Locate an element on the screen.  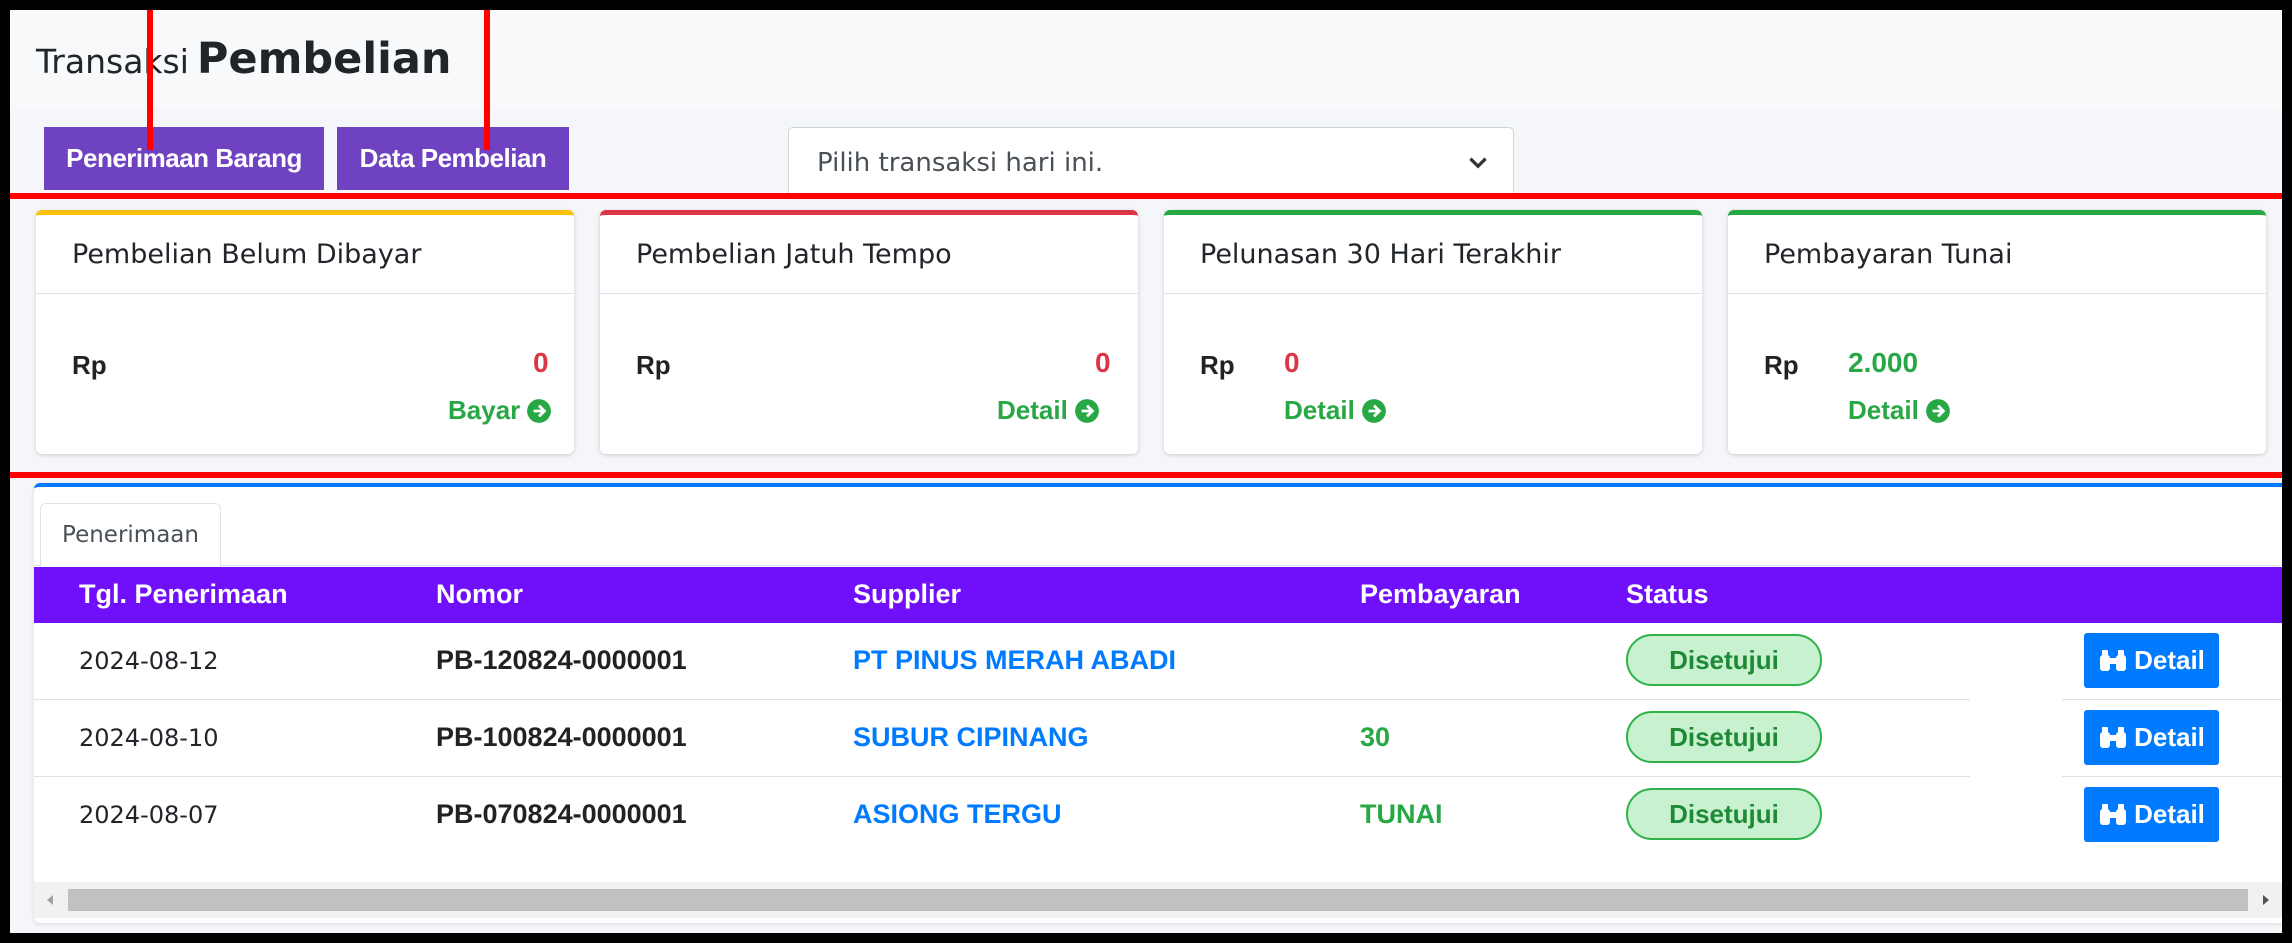
scrollbar-thumb is located at coordinates (1158, 900).